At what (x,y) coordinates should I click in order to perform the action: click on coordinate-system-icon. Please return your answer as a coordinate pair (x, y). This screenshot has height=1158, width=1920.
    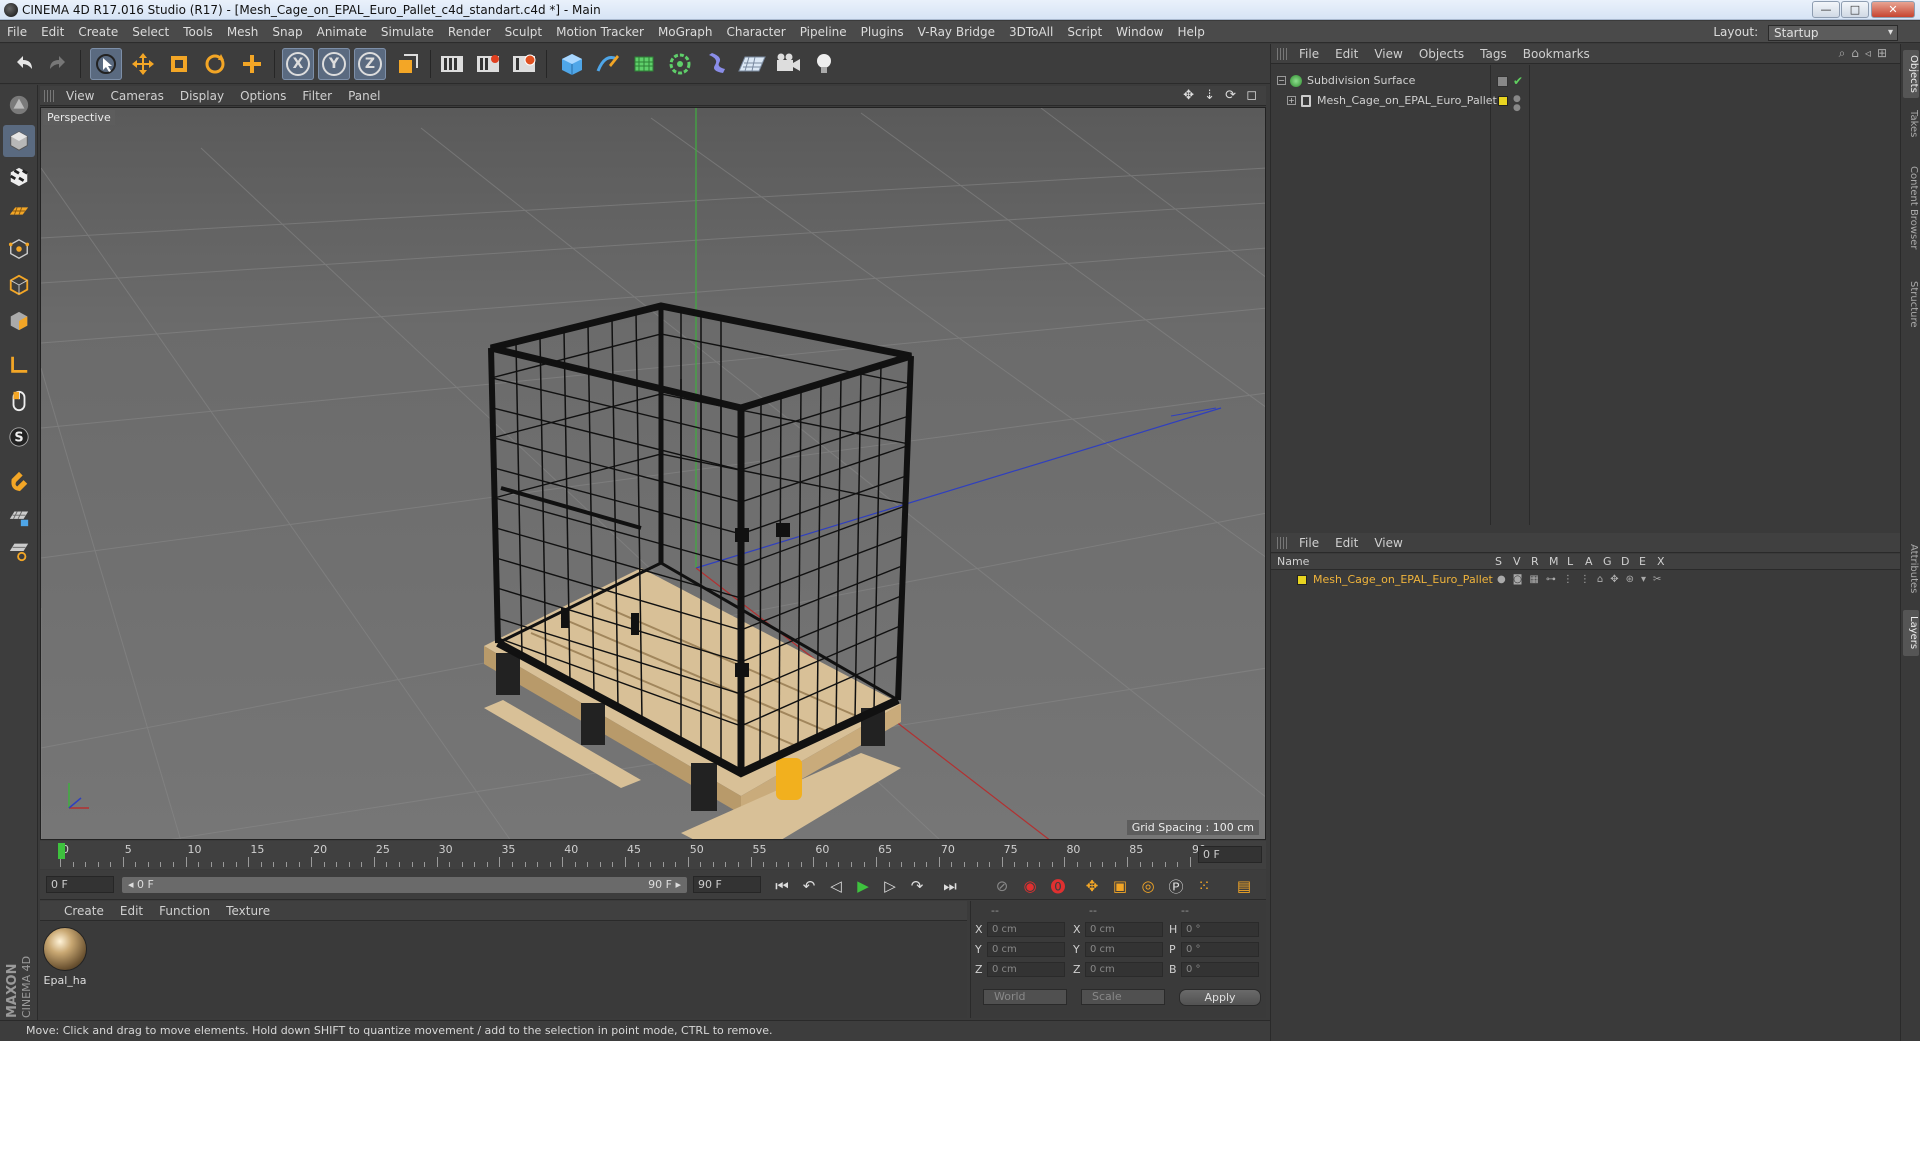
    Looking at the image, I should click on (408, 64).